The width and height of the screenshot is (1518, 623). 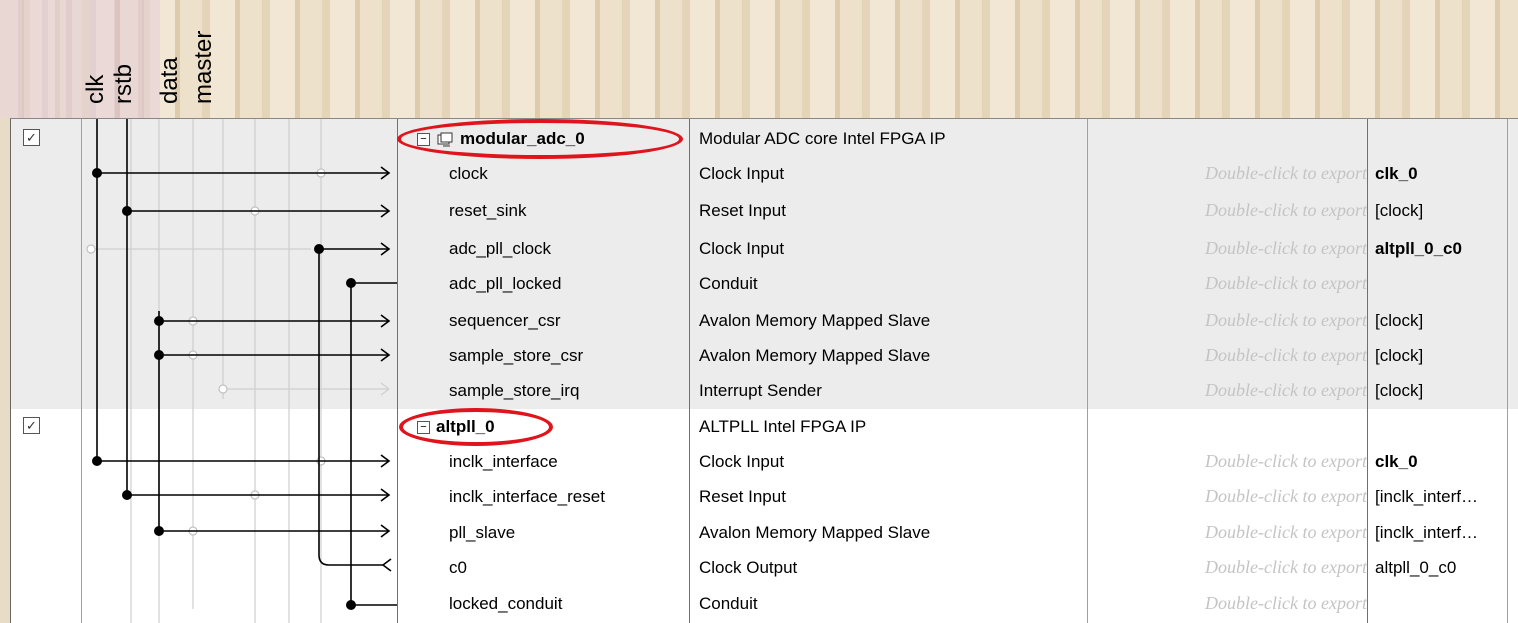 What do you see at coordinates (822, 138) in the screenshot?
I see `component-description: Modular ADC core Intel FPGA IP` at bounding box center [822, 138].